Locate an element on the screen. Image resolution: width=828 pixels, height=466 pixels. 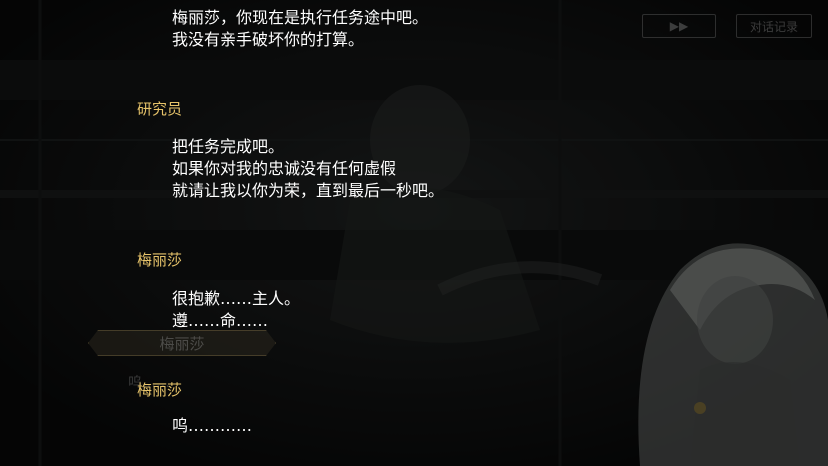
speaker-name: 研究员 is located at coordinates (160, 109).